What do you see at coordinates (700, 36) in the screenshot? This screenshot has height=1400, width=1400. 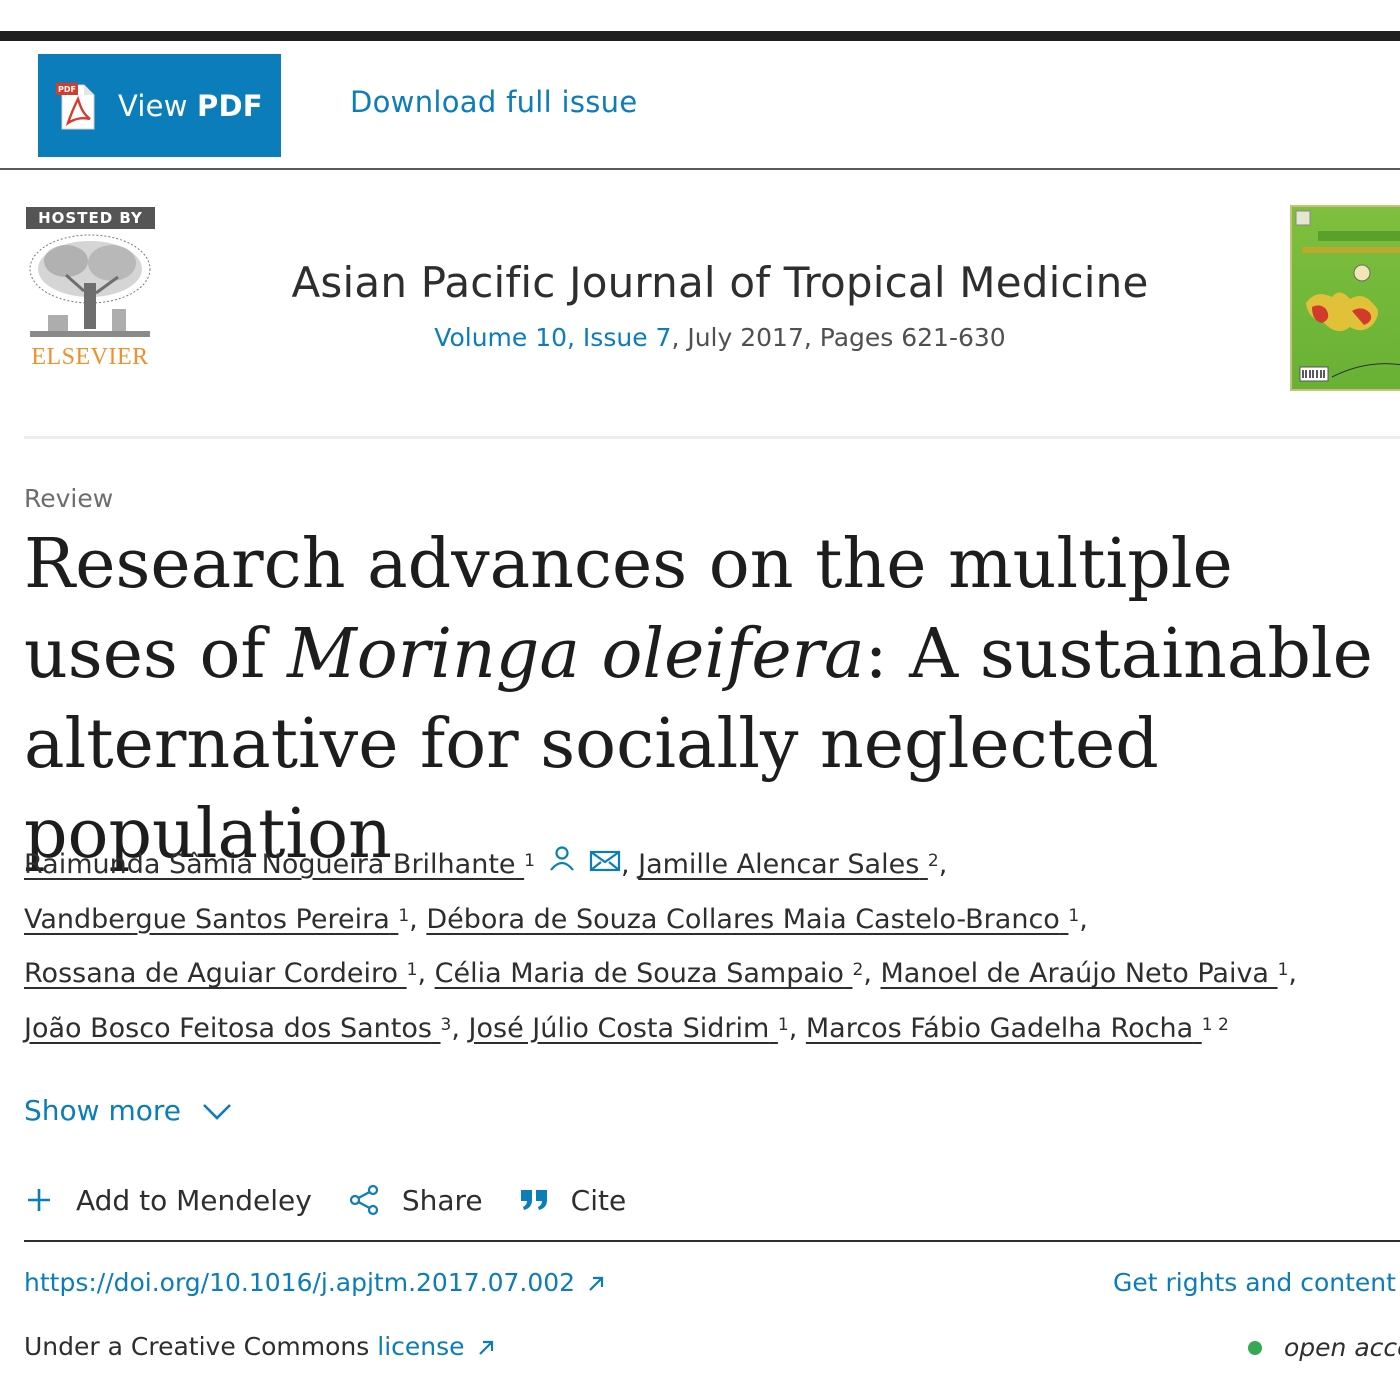 I see `top-border` at bounding box center [700, 36].